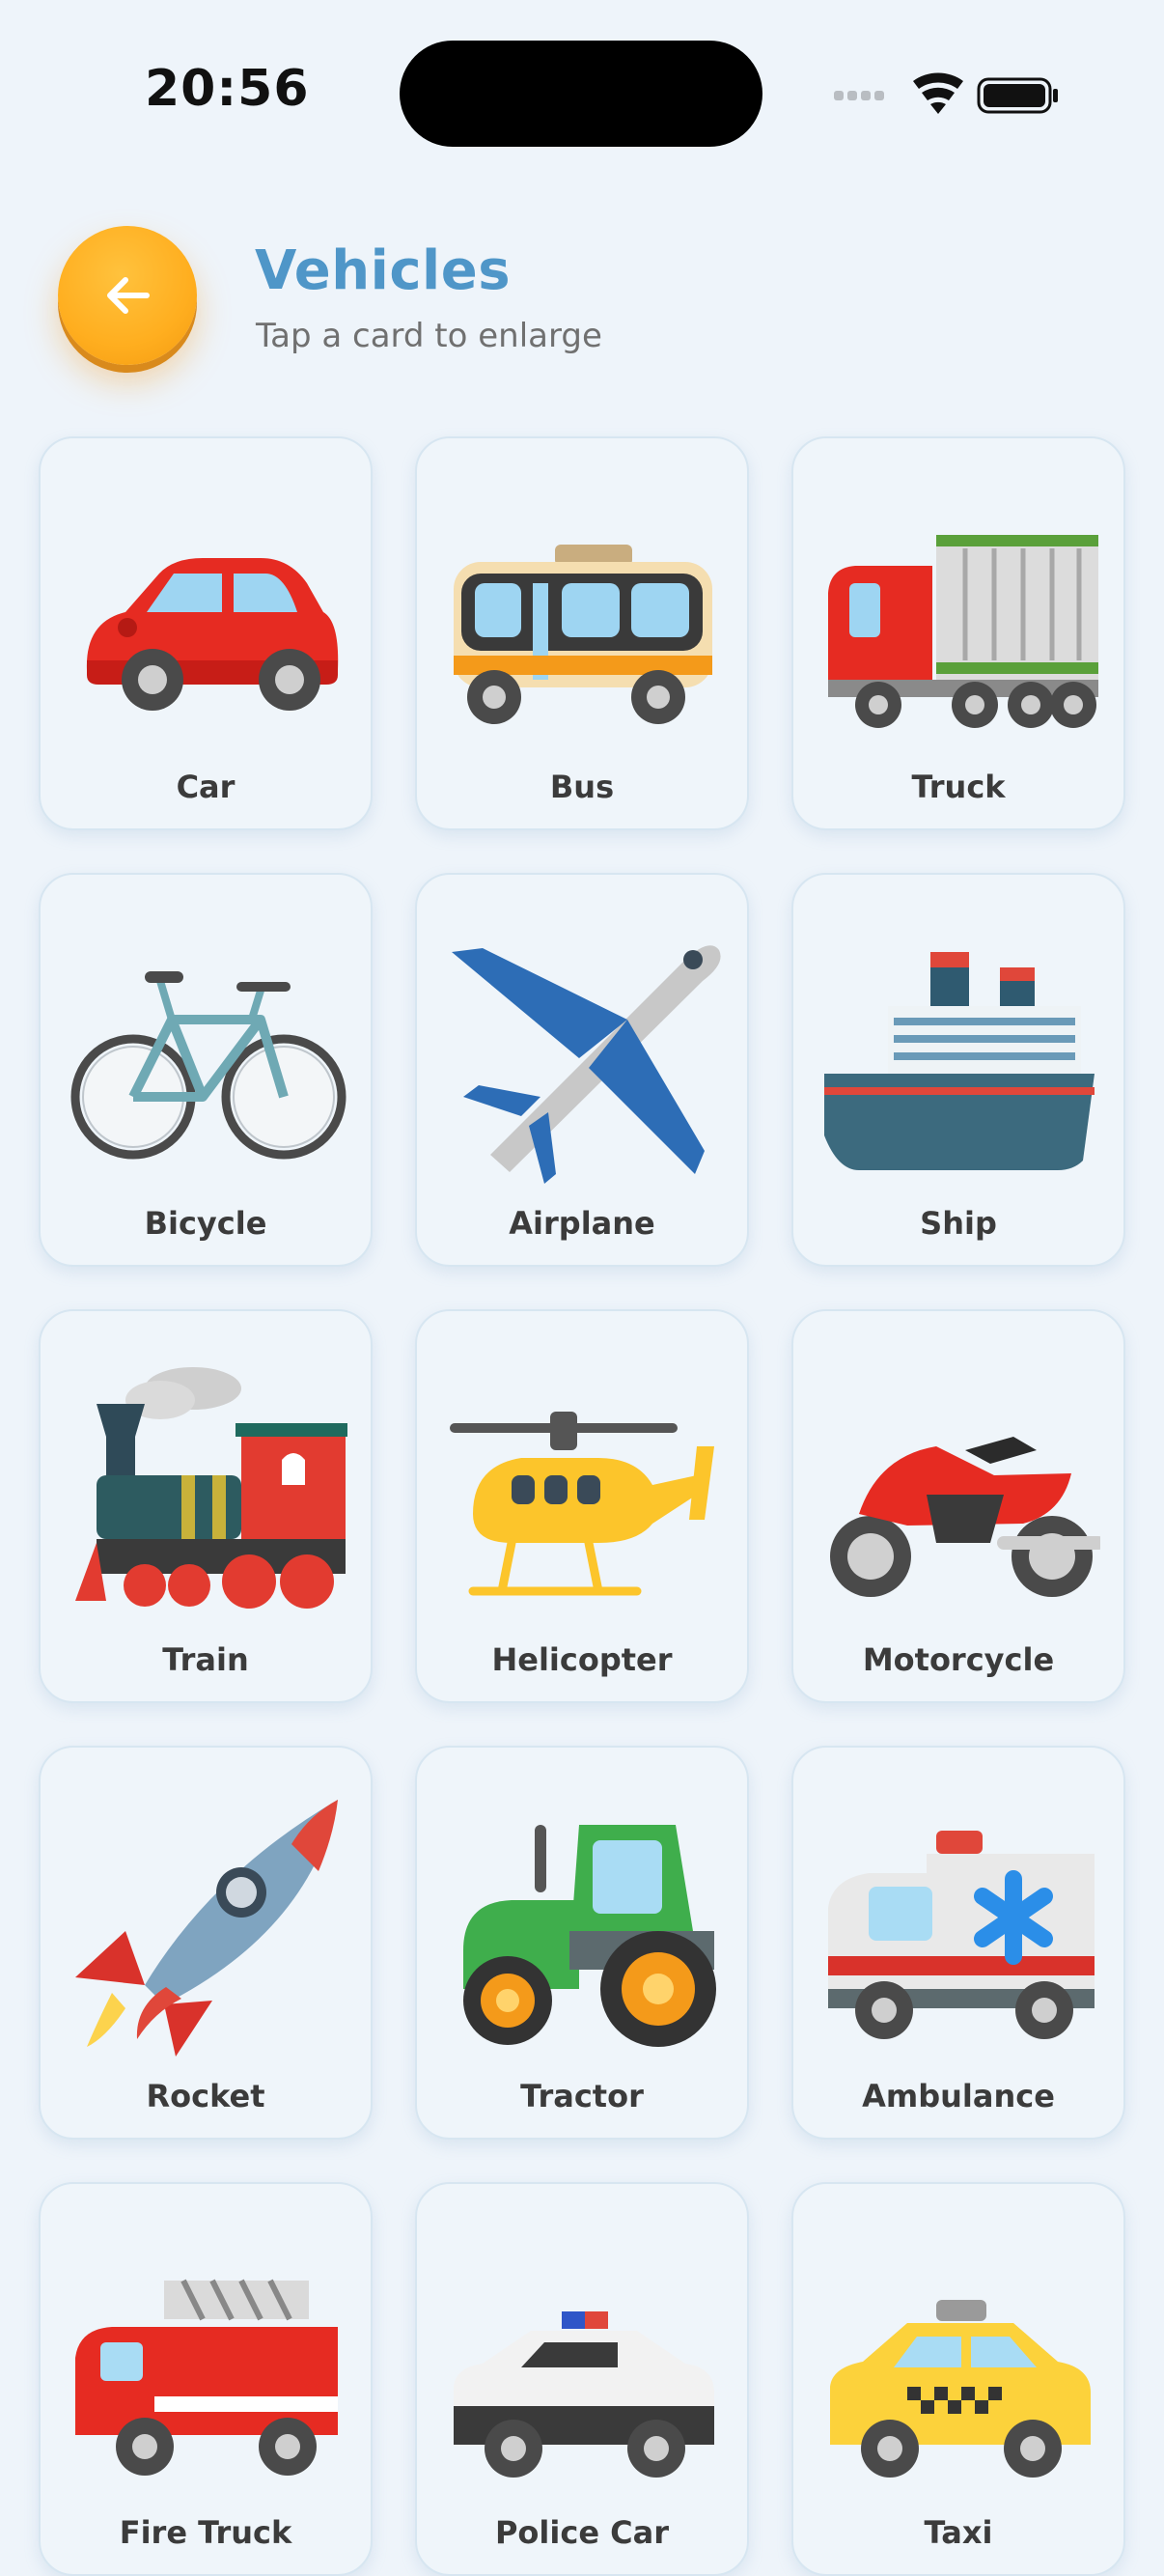 The image size is (1164, 2576). Describe the element at coordinates (210, 1485) in the screenshot. I see `train-icon` at that location.